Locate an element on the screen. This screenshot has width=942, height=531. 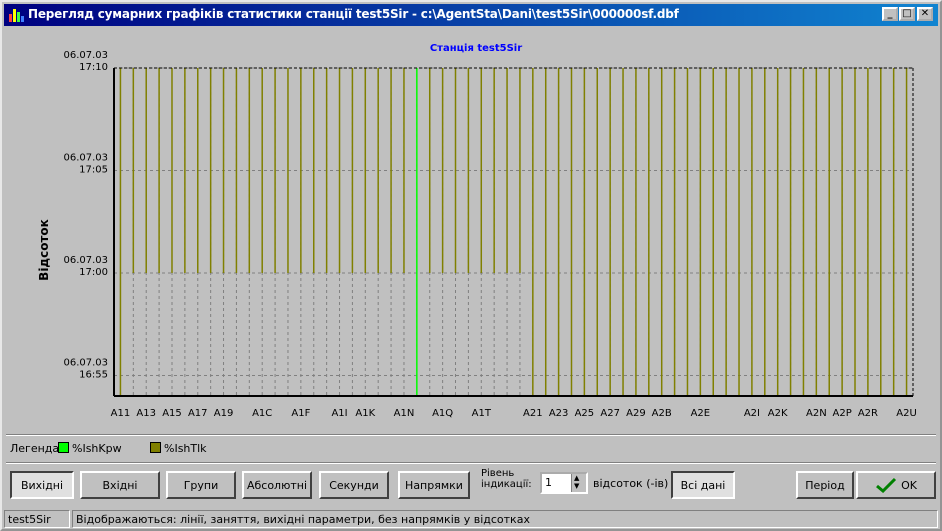
x-tick-label: A11 is located at coordinates (121, 413).